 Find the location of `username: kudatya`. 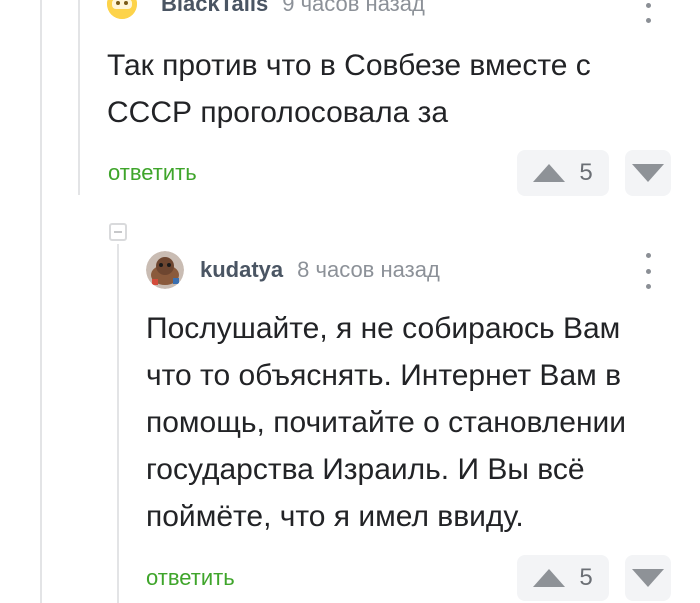

username: kudatya is located at coordinates (241, 270).